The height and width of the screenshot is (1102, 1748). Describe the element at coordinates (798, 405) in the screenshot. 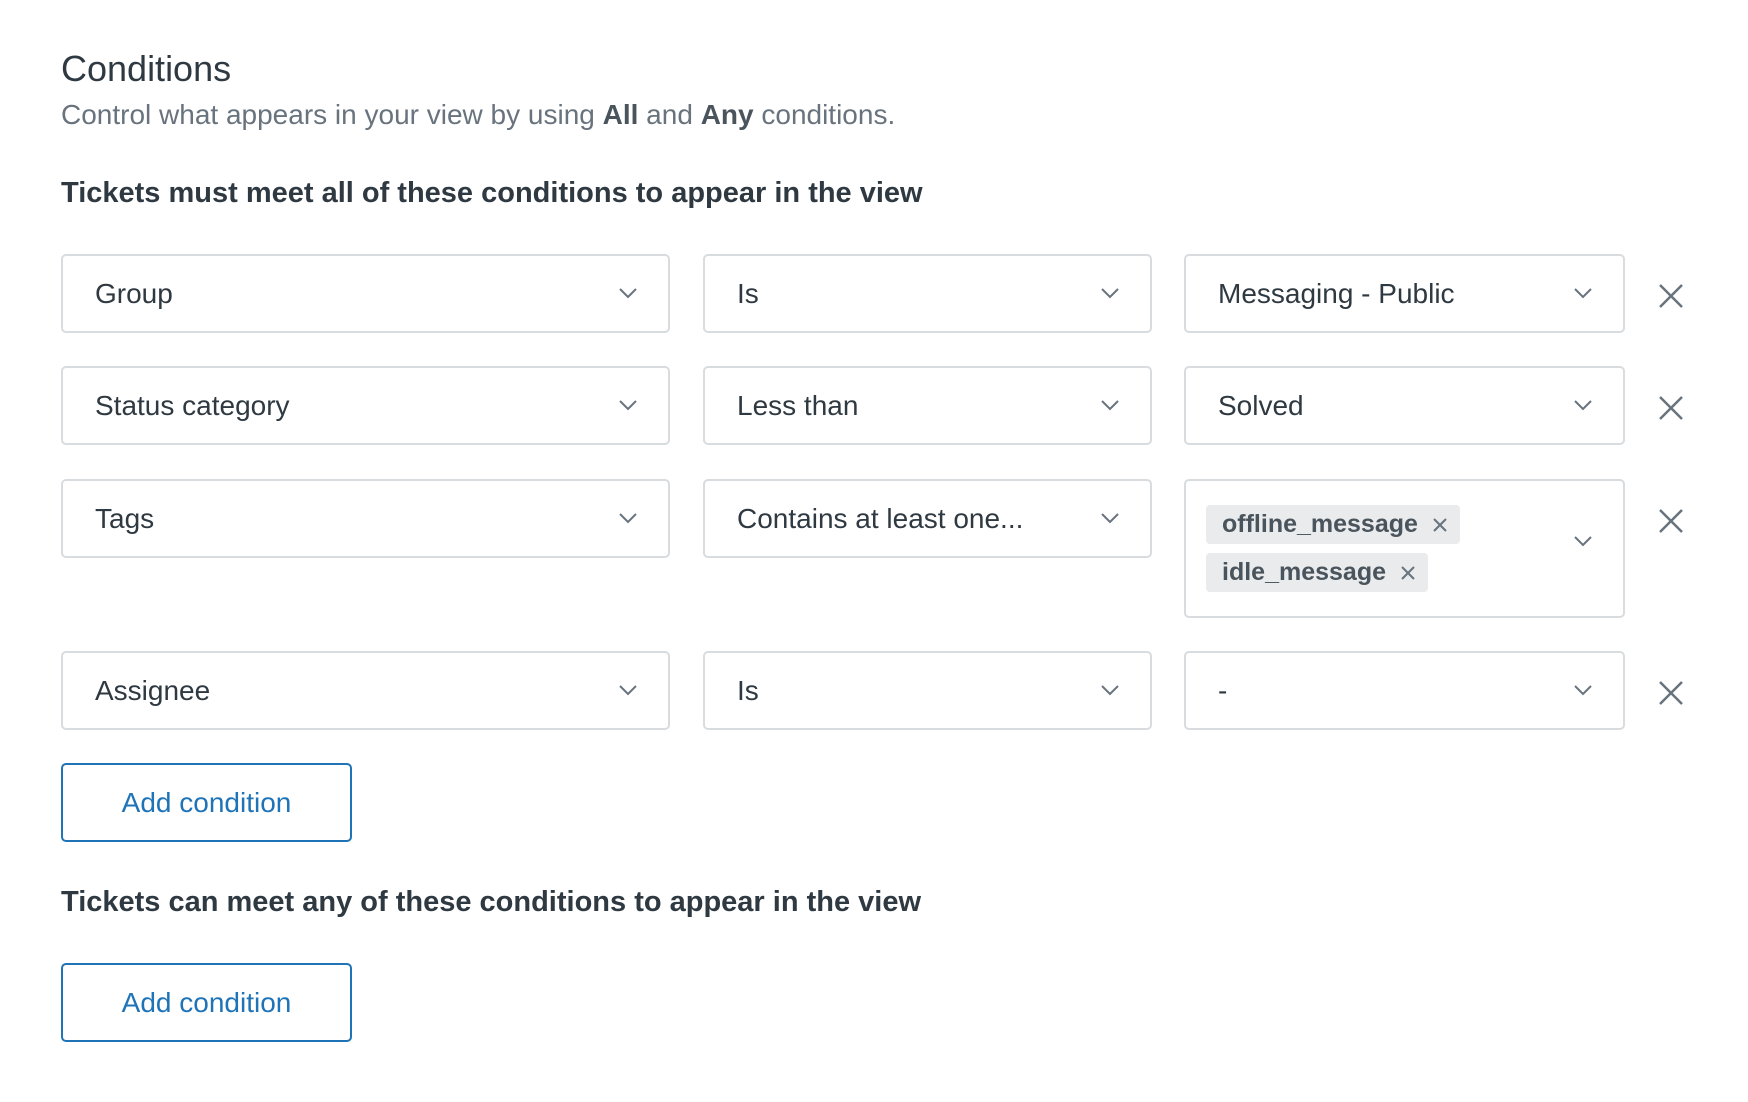

I see `condition-2-operator-value: Less than` at that location.